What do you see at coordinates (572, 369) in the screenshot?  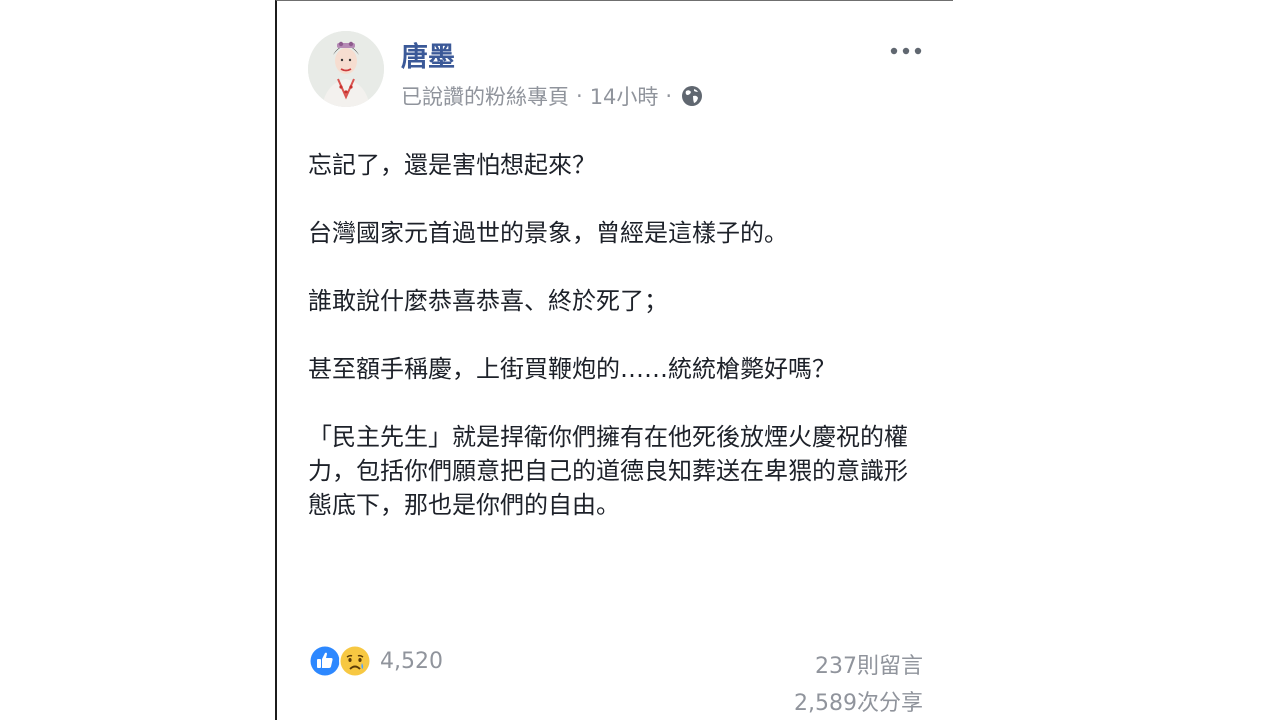 I see `post-paragraph: 甚至額手稱慶，上街買鞭炮的……統統槍斃好嗎？` at bounding box center [572, 369].